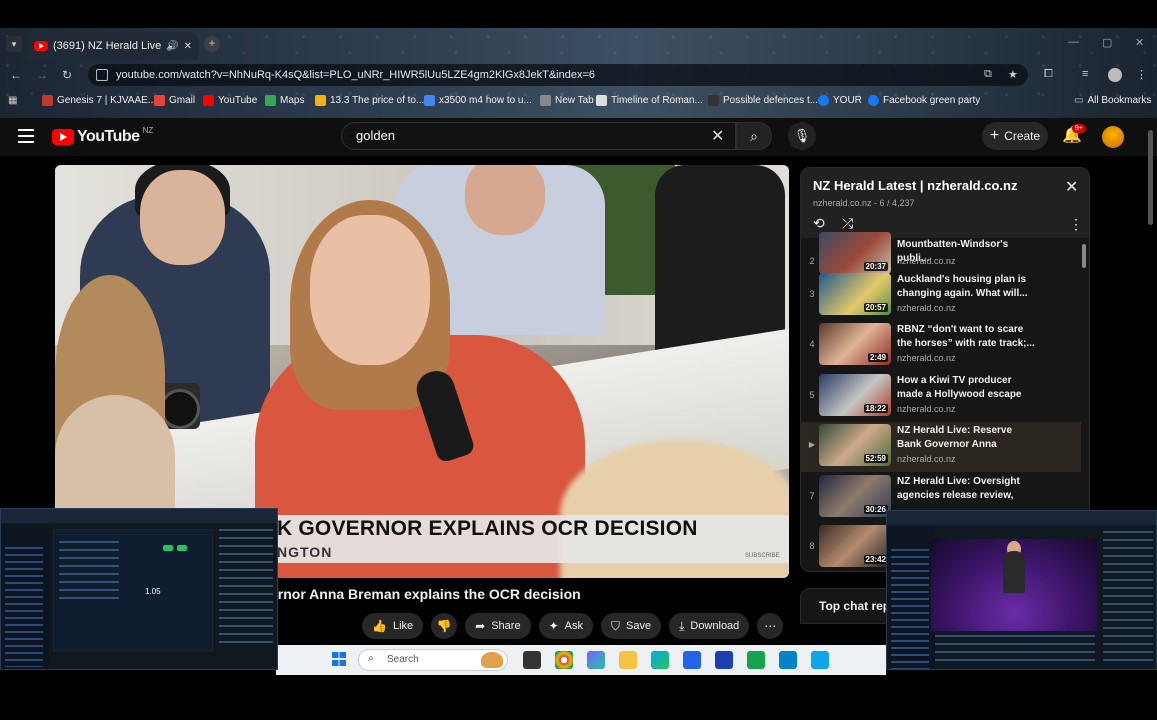  I want to click on close-tab-icon: ✕, so click(188, 46).